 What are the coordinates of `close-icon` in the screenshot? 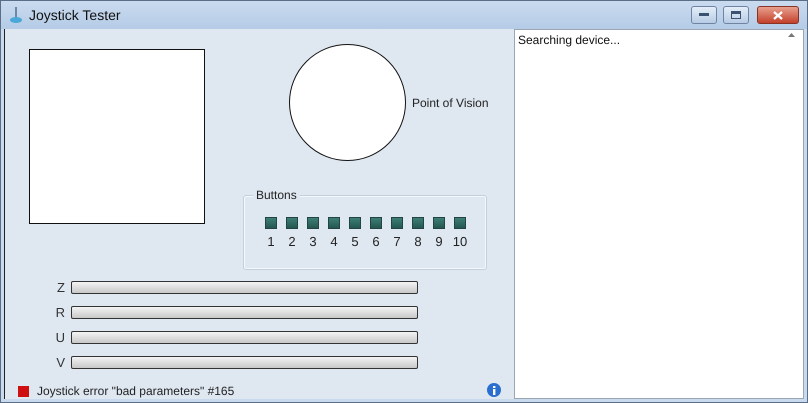 It's located at (778, 15).